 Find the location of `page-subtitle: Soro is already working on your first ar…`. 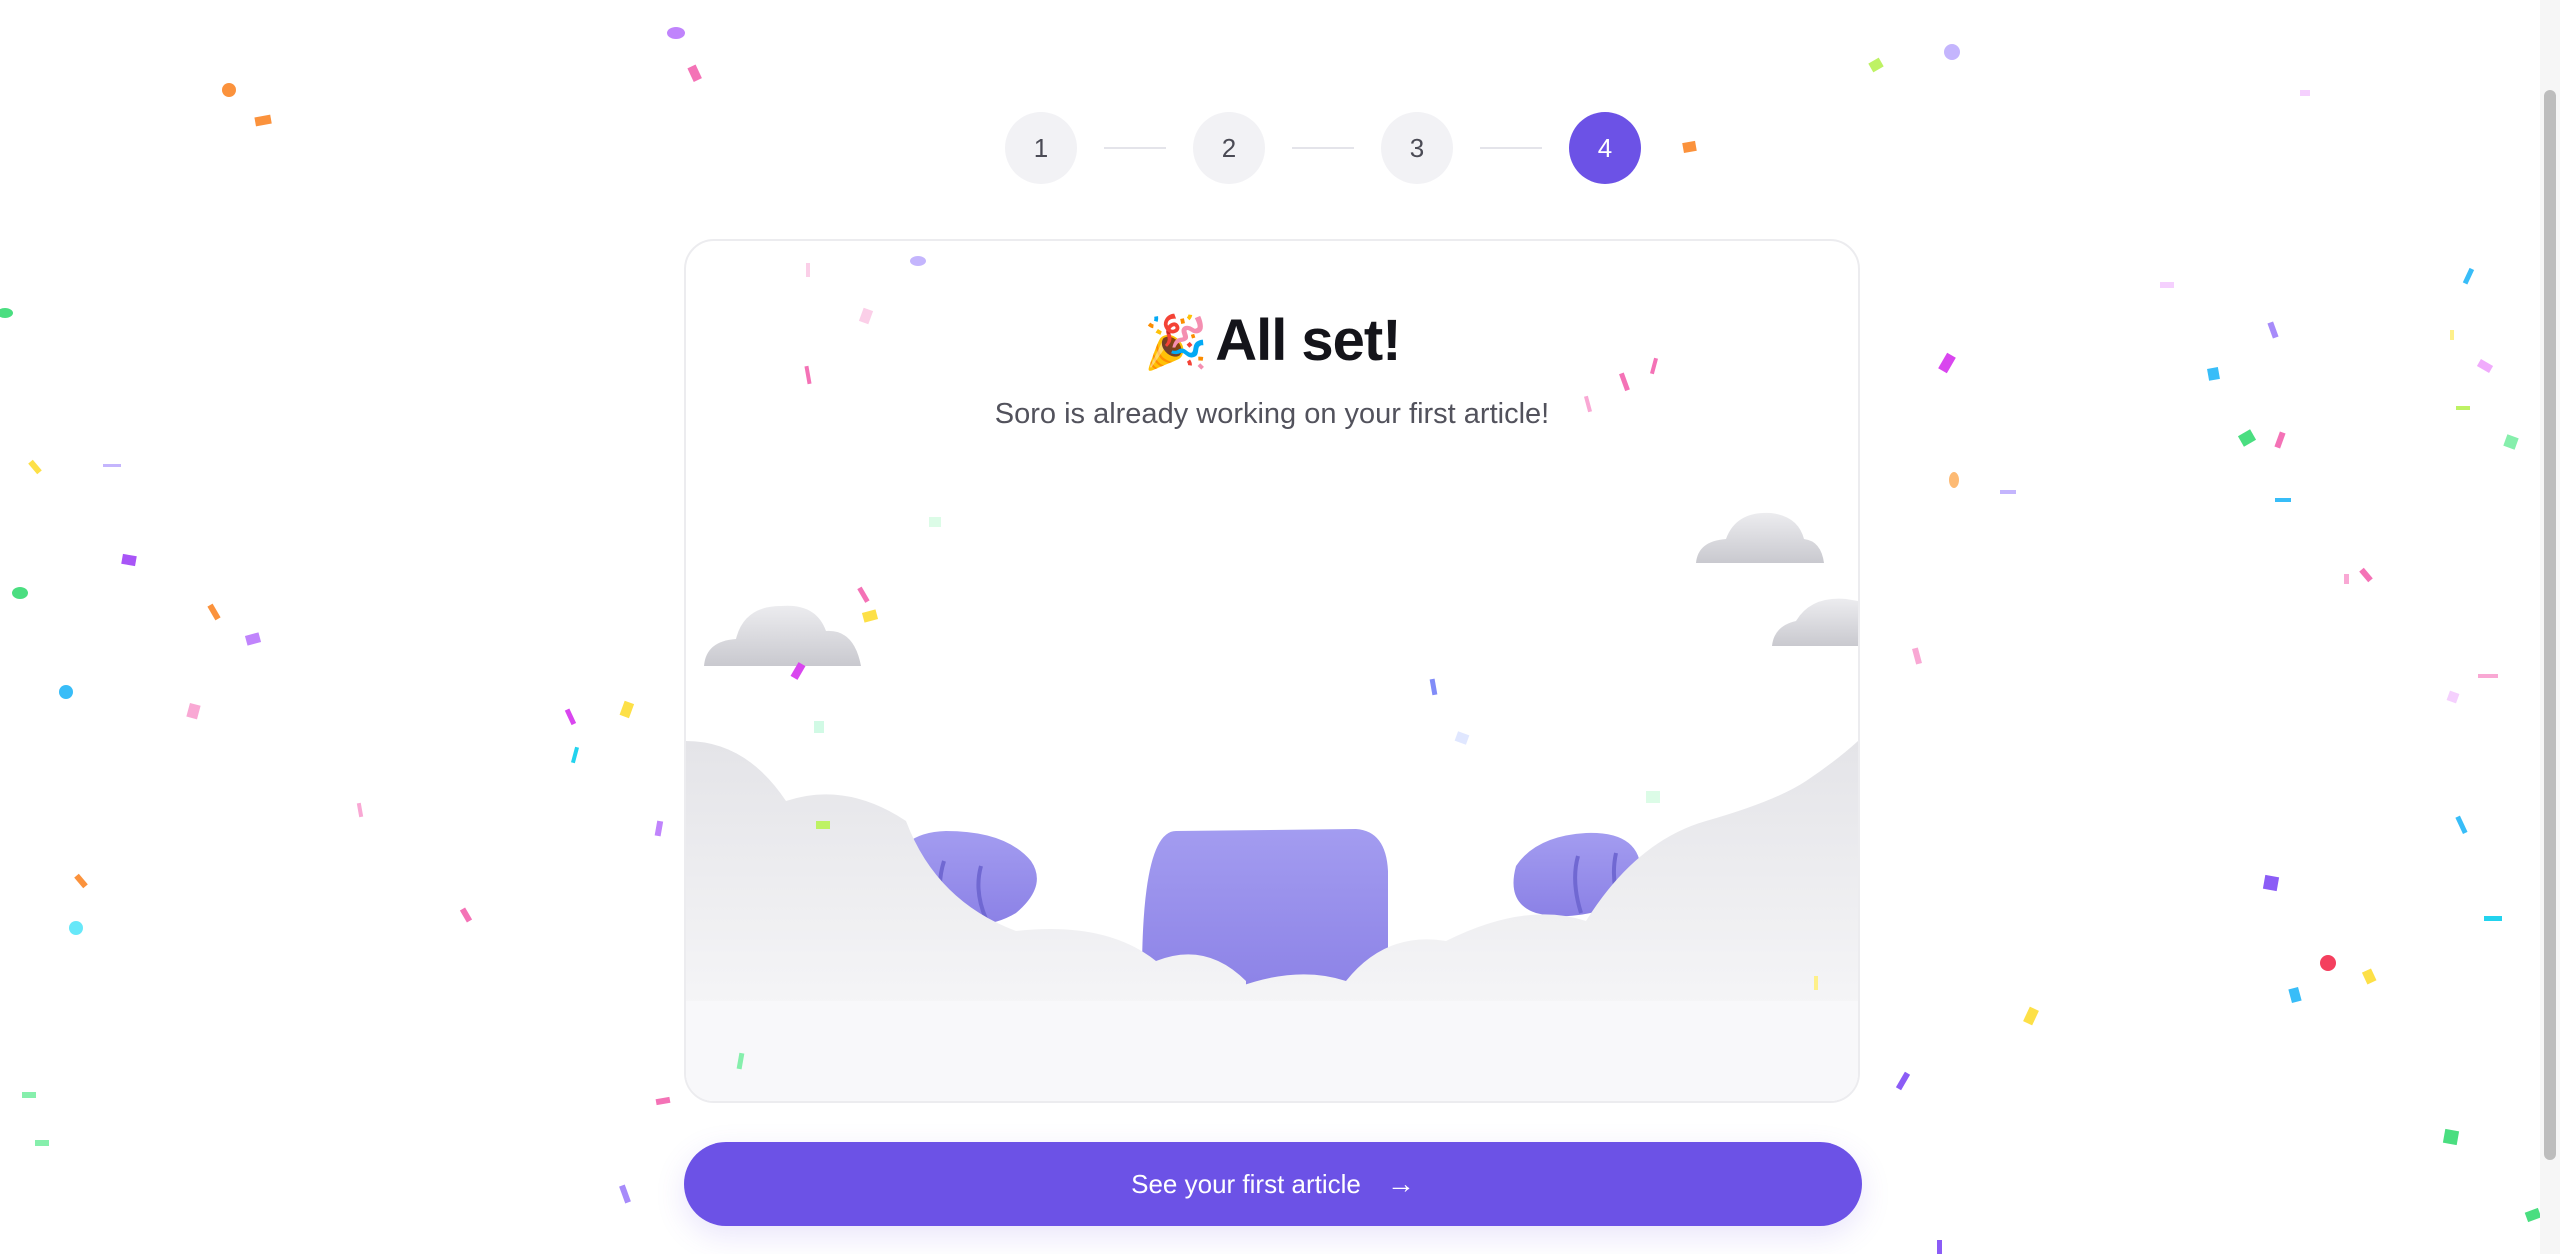

page-subtitle: Soro is already working on your first ar… is located at coordinates (1272, 414).